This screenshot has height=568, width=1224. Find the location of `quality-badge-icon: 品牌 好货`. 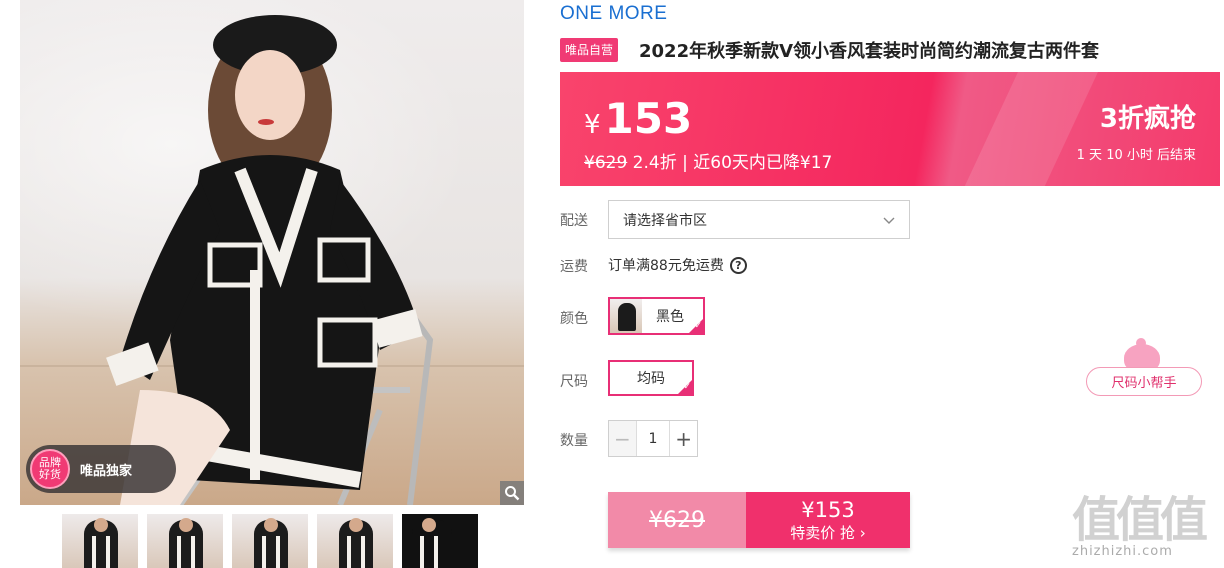

quality-badge-icon: 品牌 好货 is located at coordinates (50, 469).